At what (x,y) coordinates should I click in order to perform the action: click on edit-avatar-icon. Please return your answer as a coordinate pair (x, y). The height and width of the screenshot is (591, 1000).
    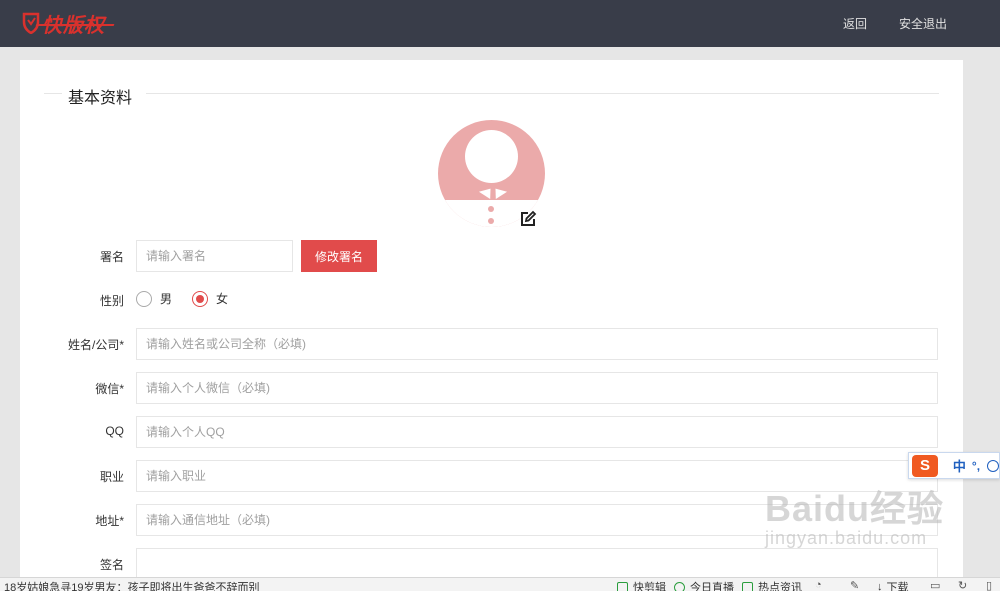
    Looking at the image, I should click on (528, 219).